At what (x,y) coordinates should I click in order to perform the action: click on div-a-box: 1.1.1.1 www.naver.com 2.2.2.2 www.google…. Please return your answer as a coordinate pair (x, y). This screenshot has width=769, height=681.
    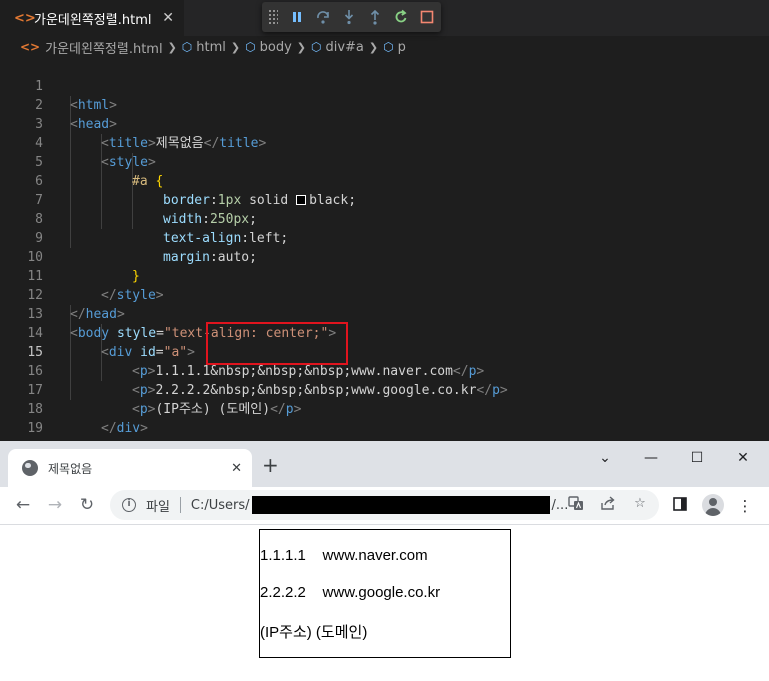
    Looking at the image, I should click on (385, 593).